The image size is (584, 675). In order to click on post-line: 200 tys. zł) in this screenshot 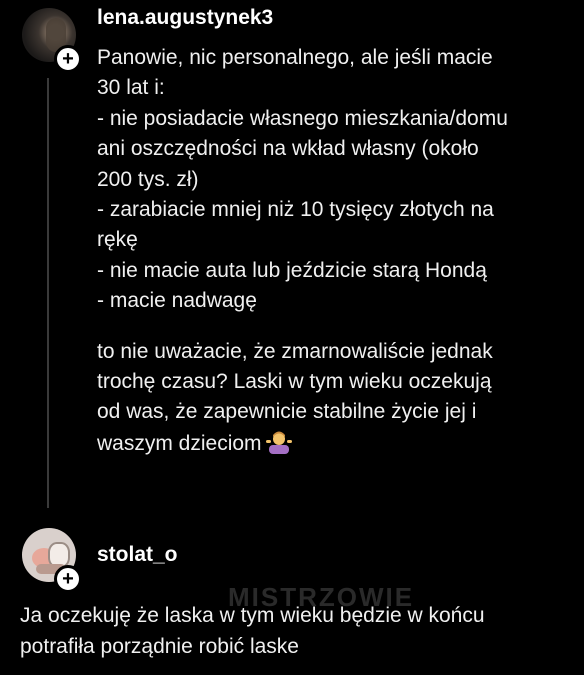, I will do `click(148, 179)`.